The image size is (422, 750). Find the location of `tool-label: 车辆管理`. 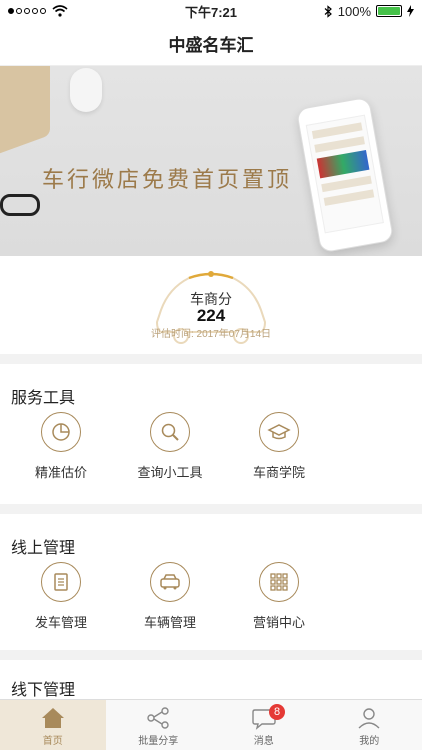

tool-label: 车辆管理 is located at coordinates (169, 622).